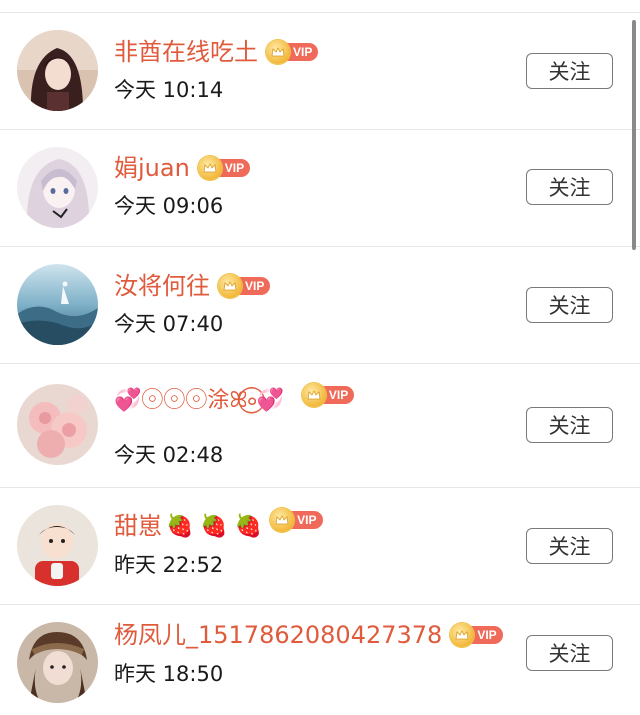  What do you see at coordinates (169, 674) in the screenshot?
I see `timestamp: 昨天 18:50` at bounding box center [169, 674].